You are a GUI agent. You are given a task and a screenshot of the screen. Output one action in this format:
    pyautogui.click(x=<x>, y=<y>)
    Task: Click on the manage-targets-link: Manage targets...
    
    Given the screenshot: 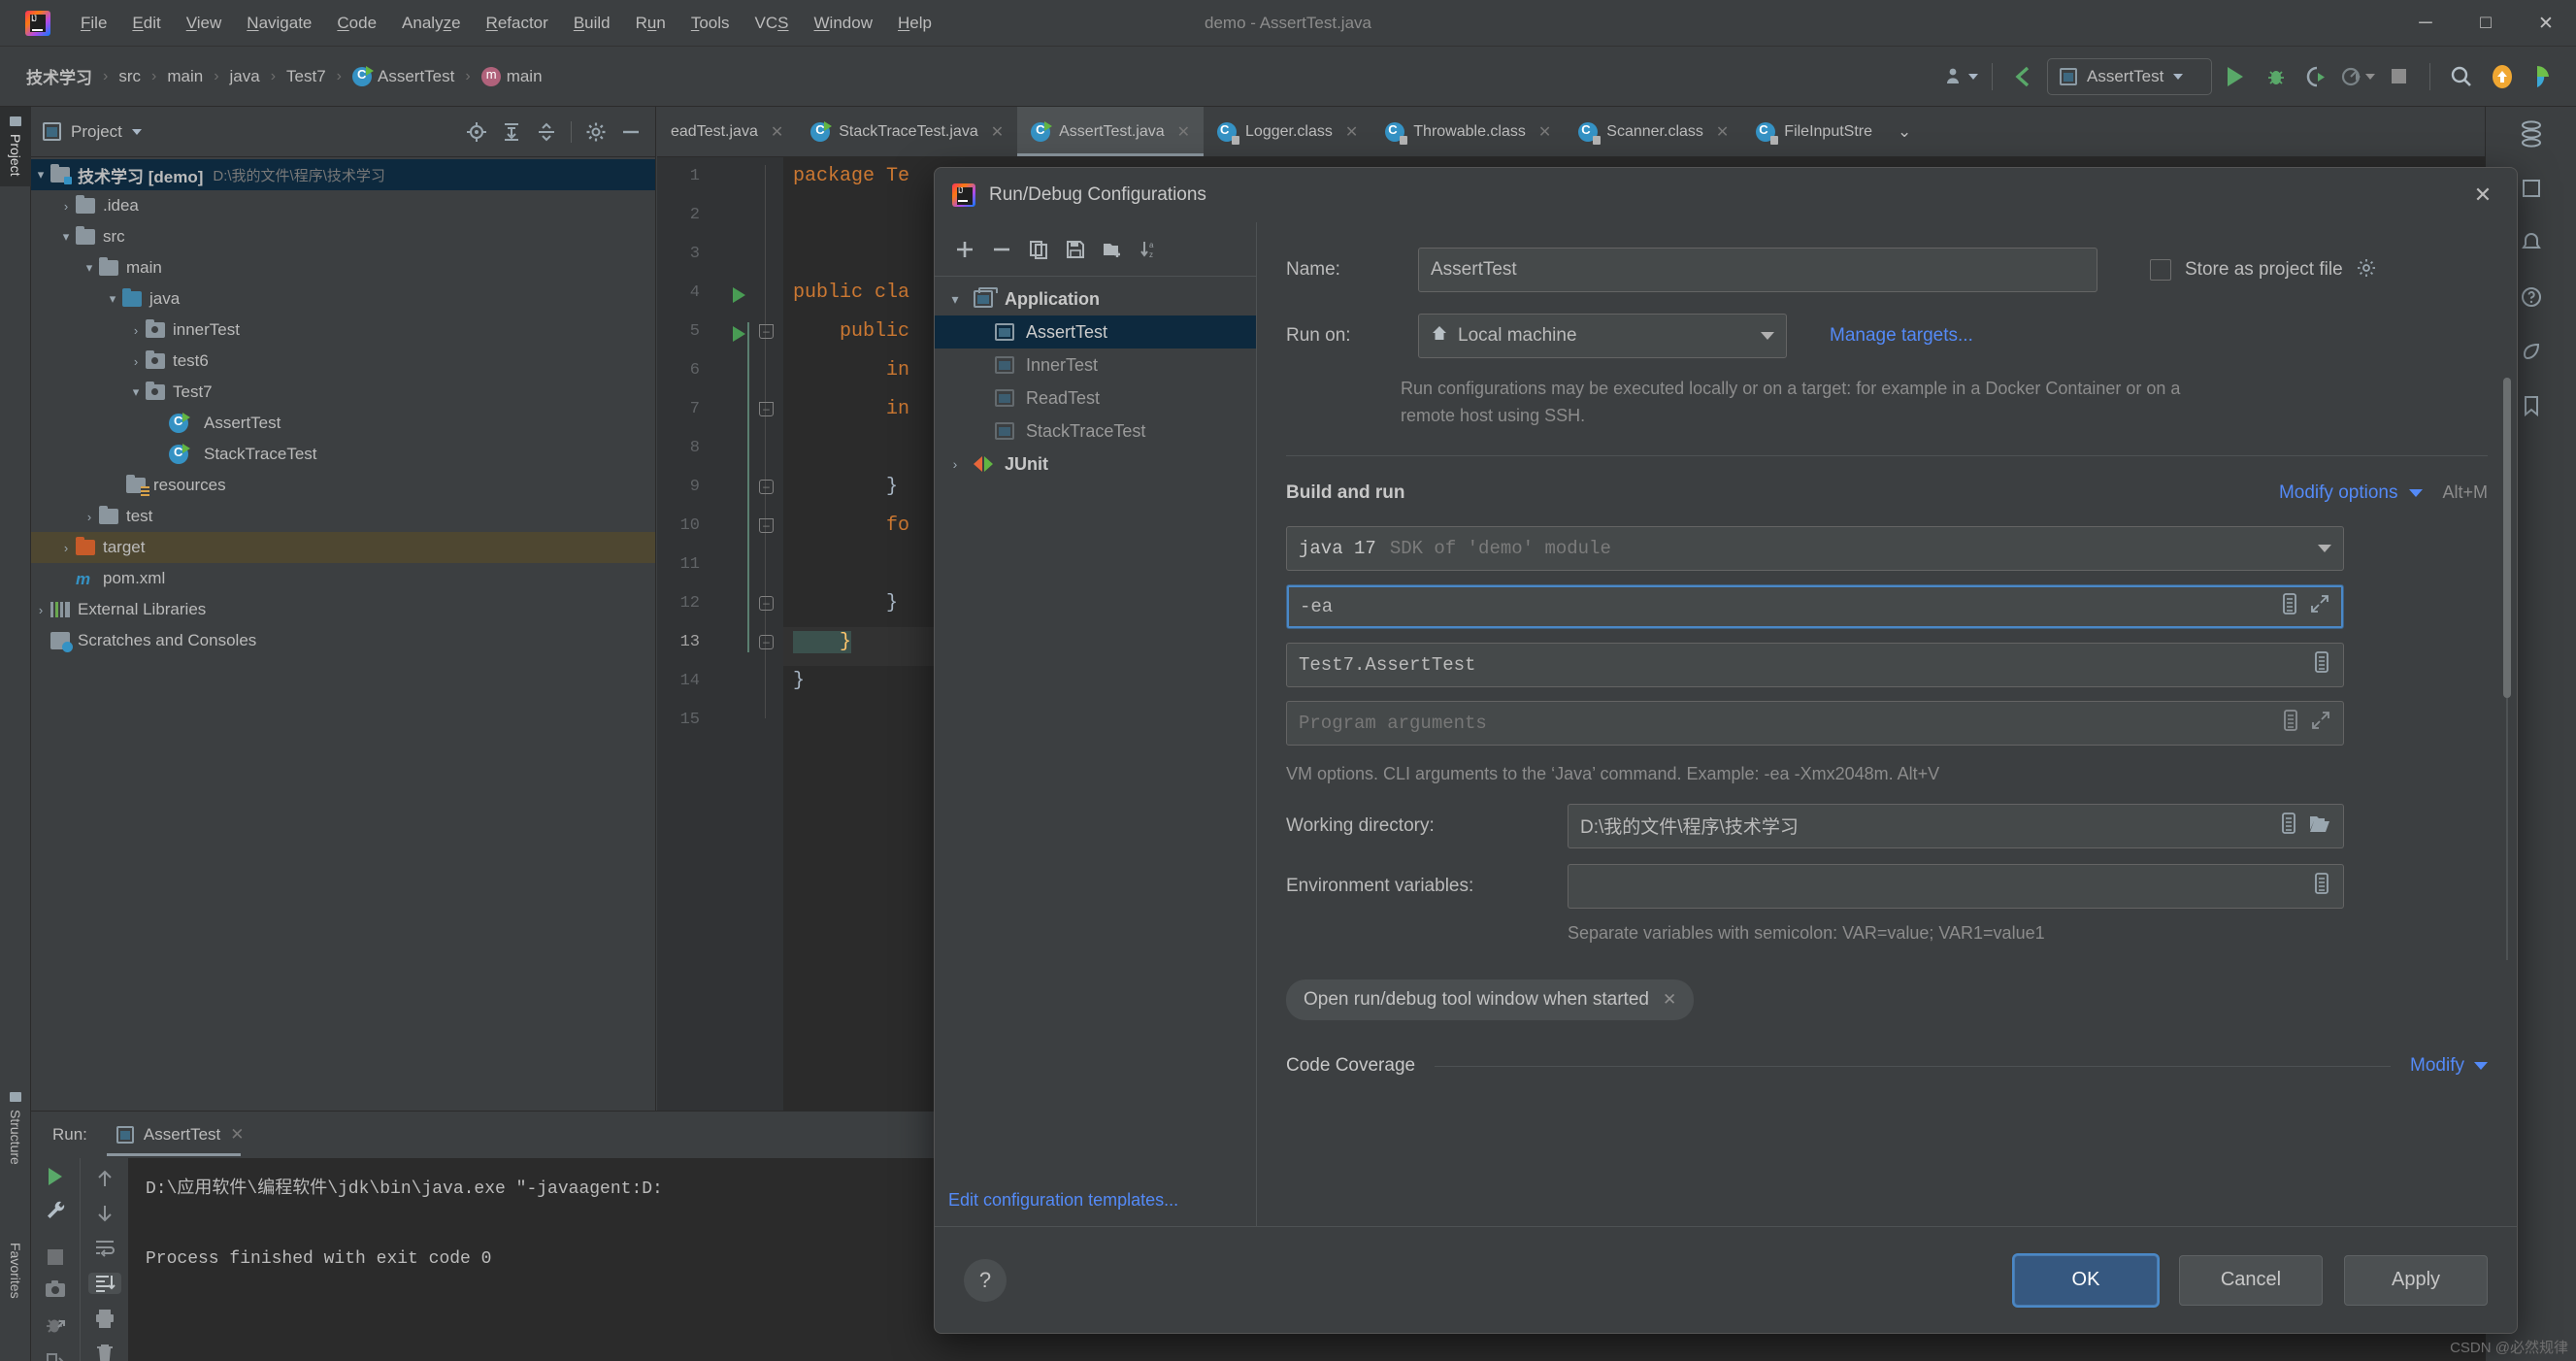 What is the action you would take?
    pyautogui.click(x=1901, y=336)
    